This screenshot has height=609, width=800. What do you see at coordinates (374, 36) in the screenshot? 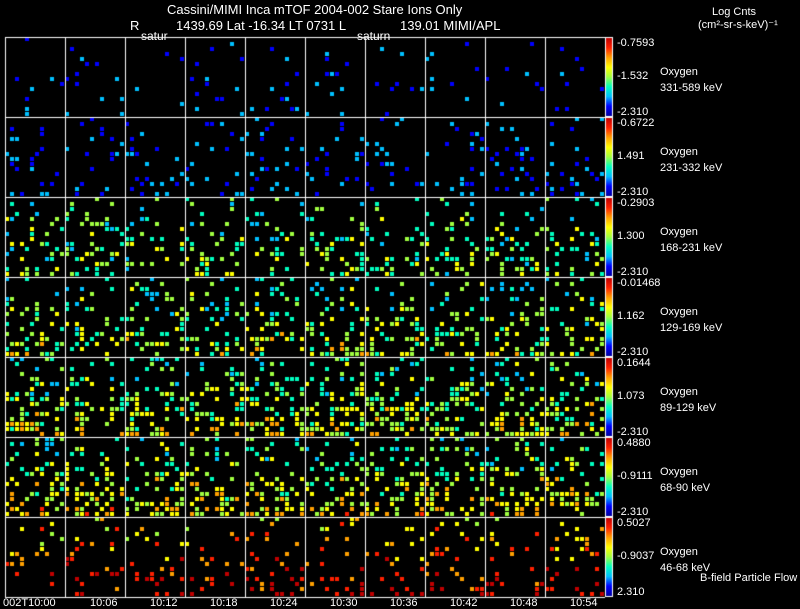
I see `saturn-label: saturn` at bounding box center [374, 36].